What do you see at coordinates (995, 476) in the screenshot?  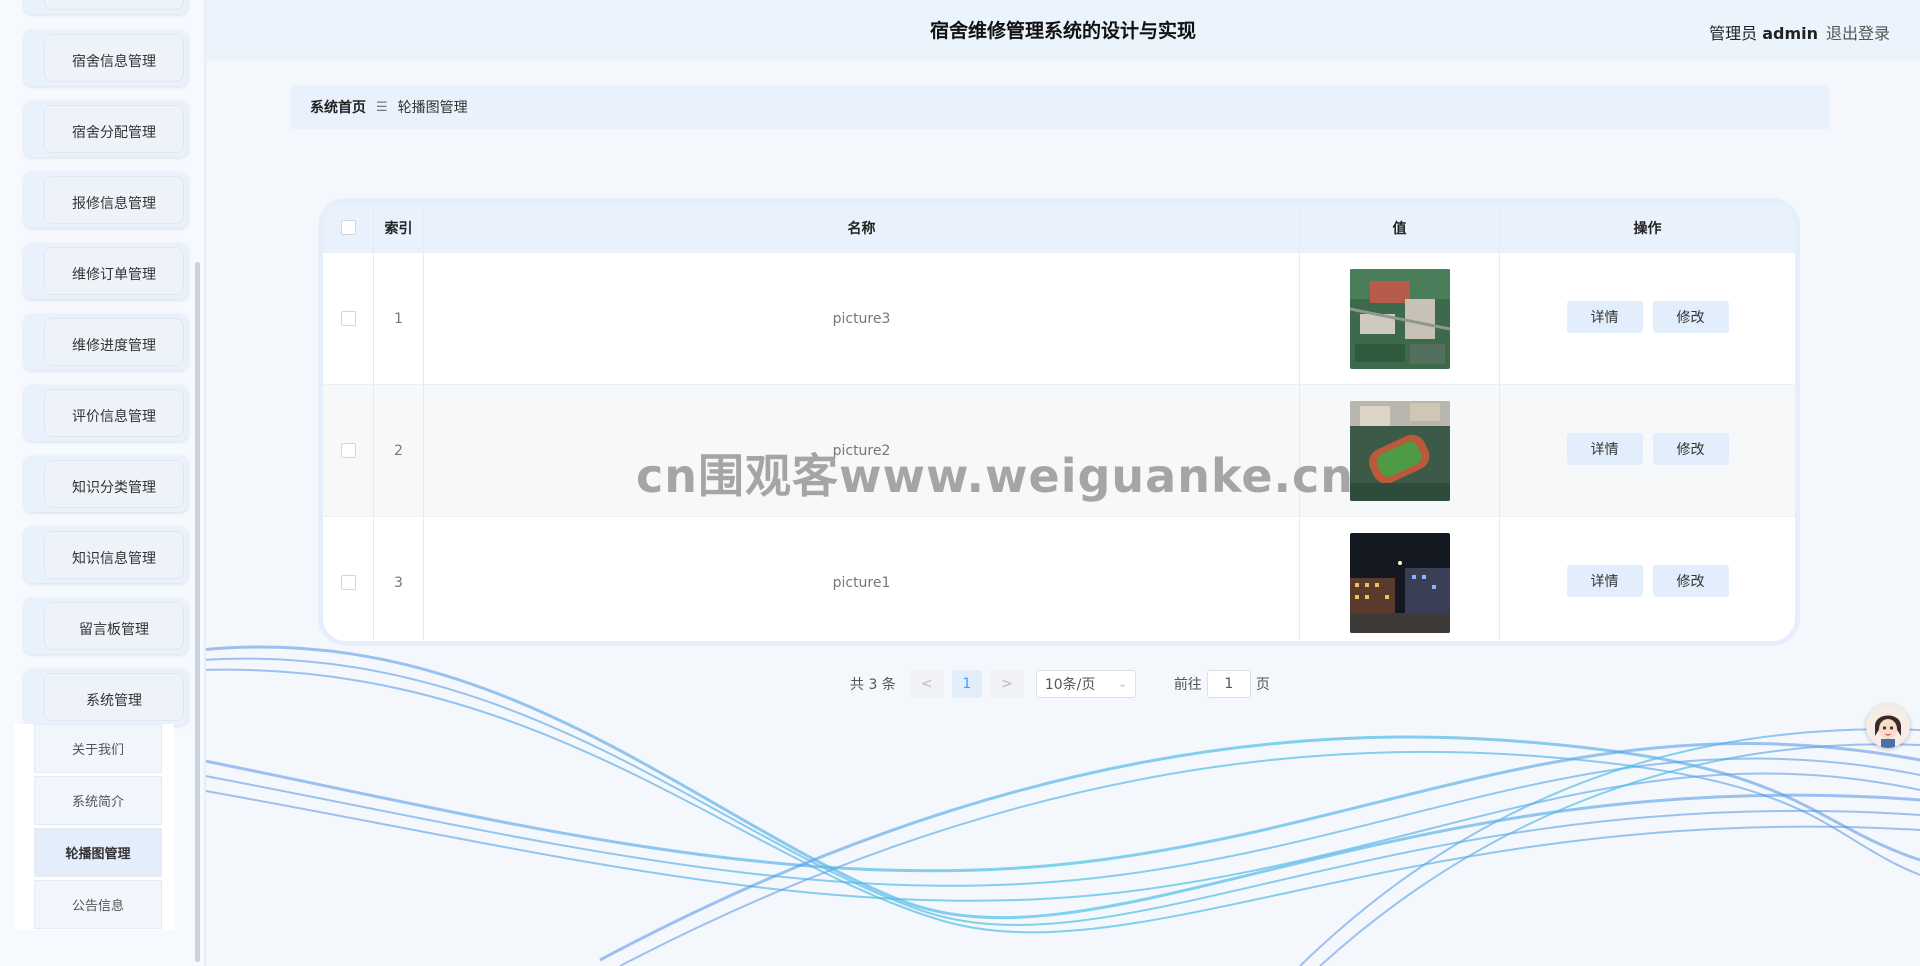 I see `watermark-text: cn围观客www.weiguanke.cn` at bounding box center [995, 476].